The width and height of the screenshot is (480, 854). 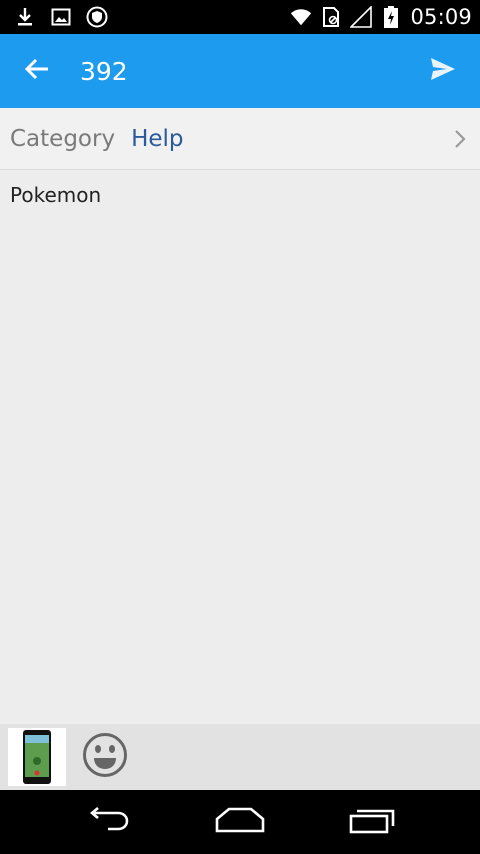 I want to click on send-icon, so click(x=443, y=71).